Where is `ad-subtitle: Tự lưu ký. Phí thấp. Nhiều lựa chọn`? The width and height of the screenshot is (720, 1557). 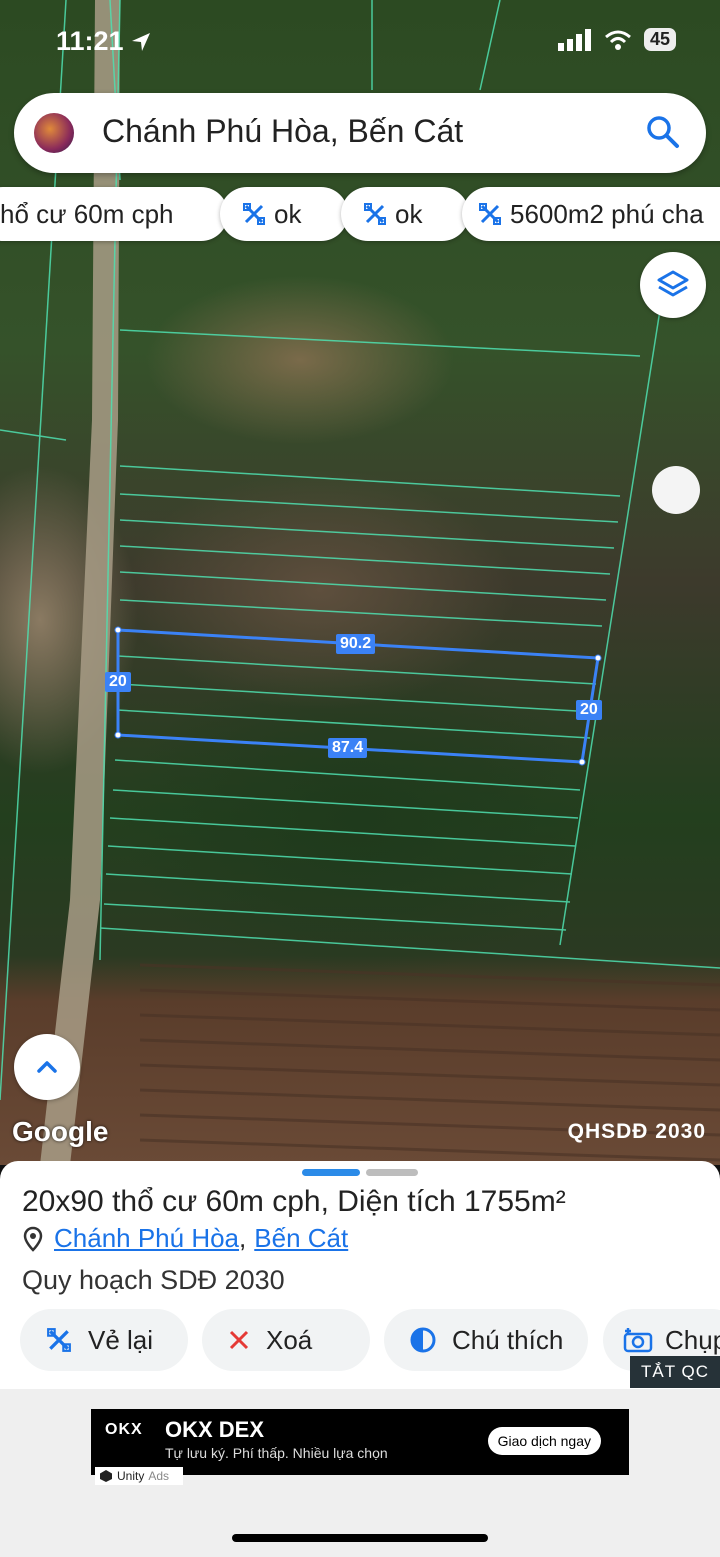 ad-subtitle: Tự lưu ký. Phí thấp. Nhiều lựa chọn is located at coordinates (276, 1453).